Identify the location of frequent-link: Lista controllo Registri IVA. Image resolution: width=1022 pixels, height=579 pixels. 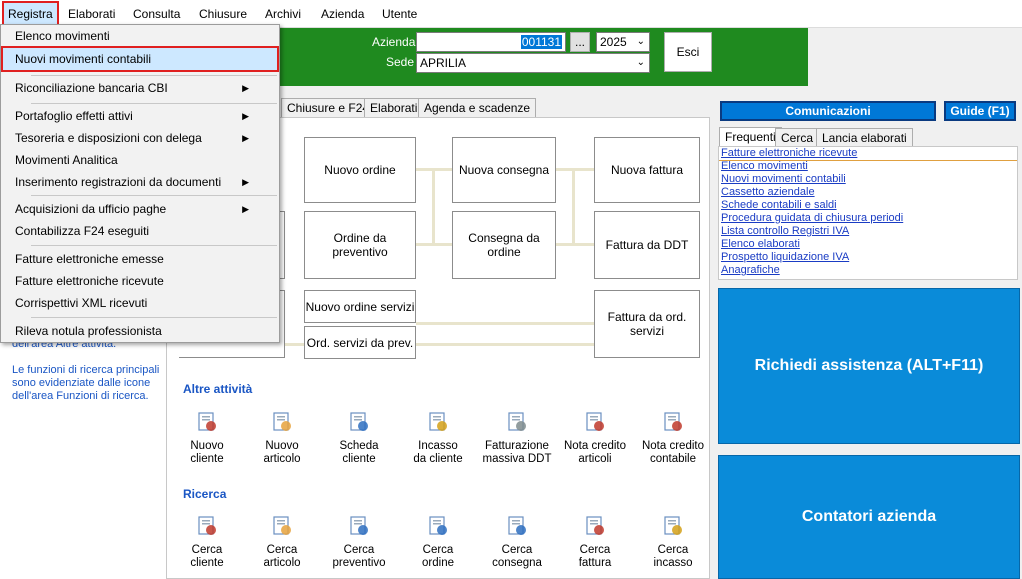
(868, 231).